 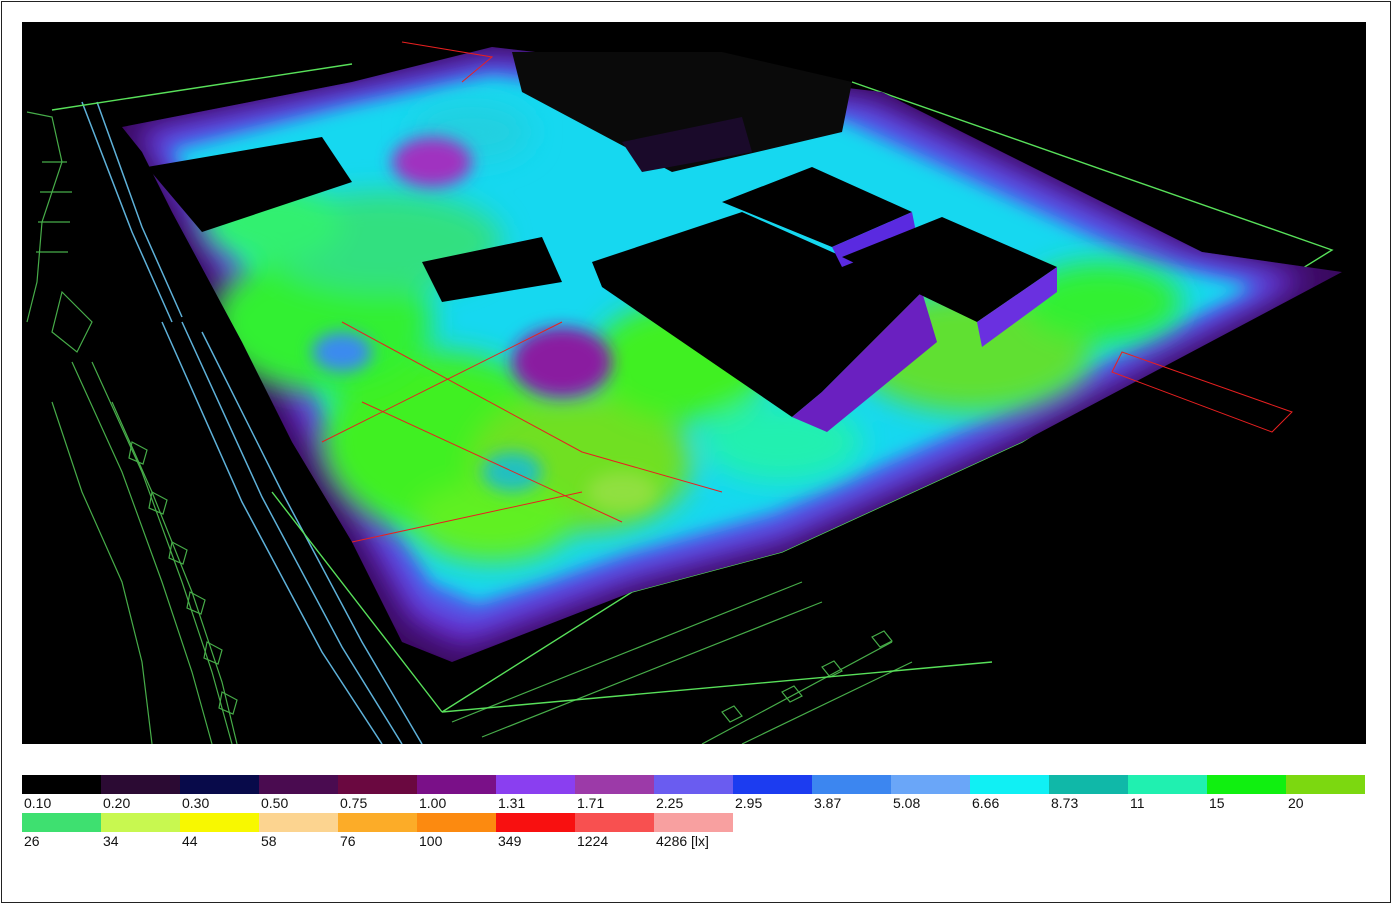 What do you see at coordinates (986, 803) in the screenshot?
I see `legend-value: 6.66` at bounding box center [986, 803].